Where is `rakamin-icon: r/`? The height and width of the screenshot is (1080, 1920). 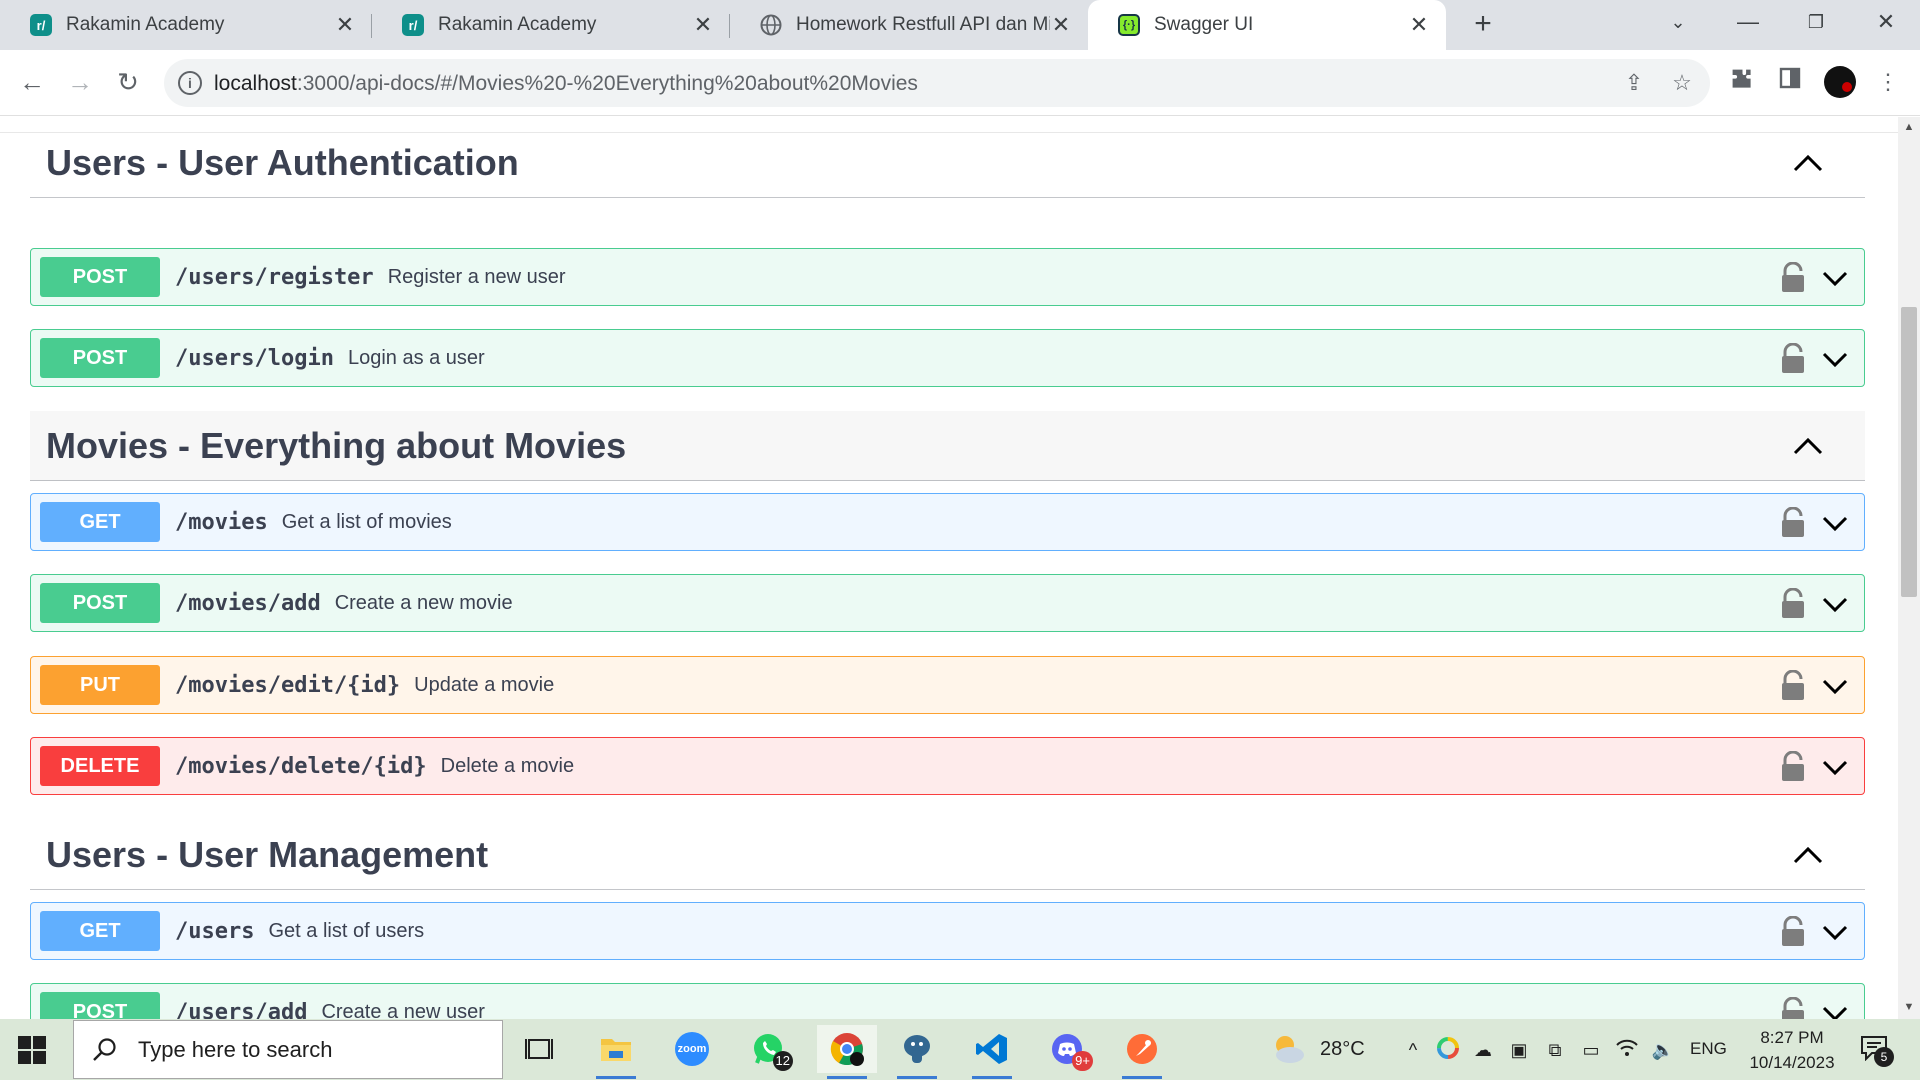 rakamin-icon: r/ is located at coordinates (413, 25).